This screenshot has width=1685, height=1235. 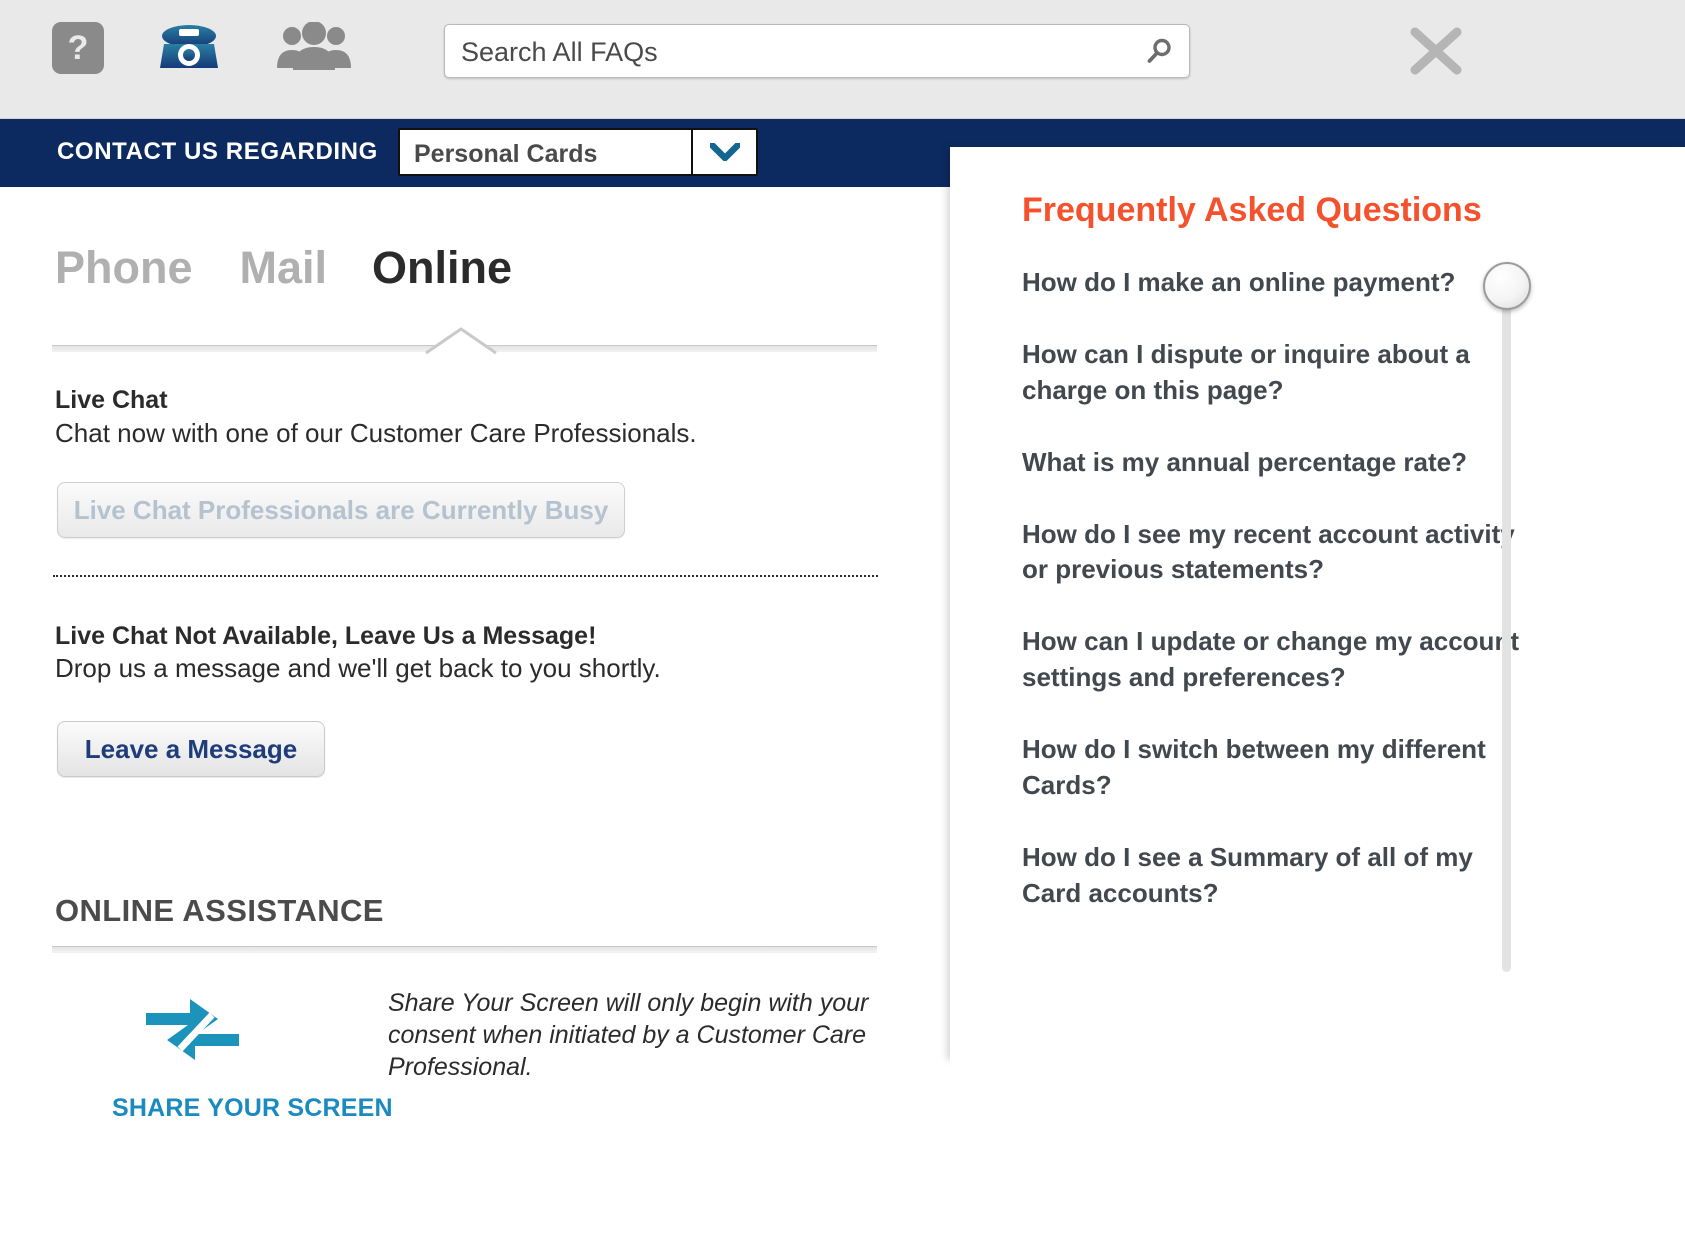 I want to click on help-icon: ?, so click(x=78, y=48).